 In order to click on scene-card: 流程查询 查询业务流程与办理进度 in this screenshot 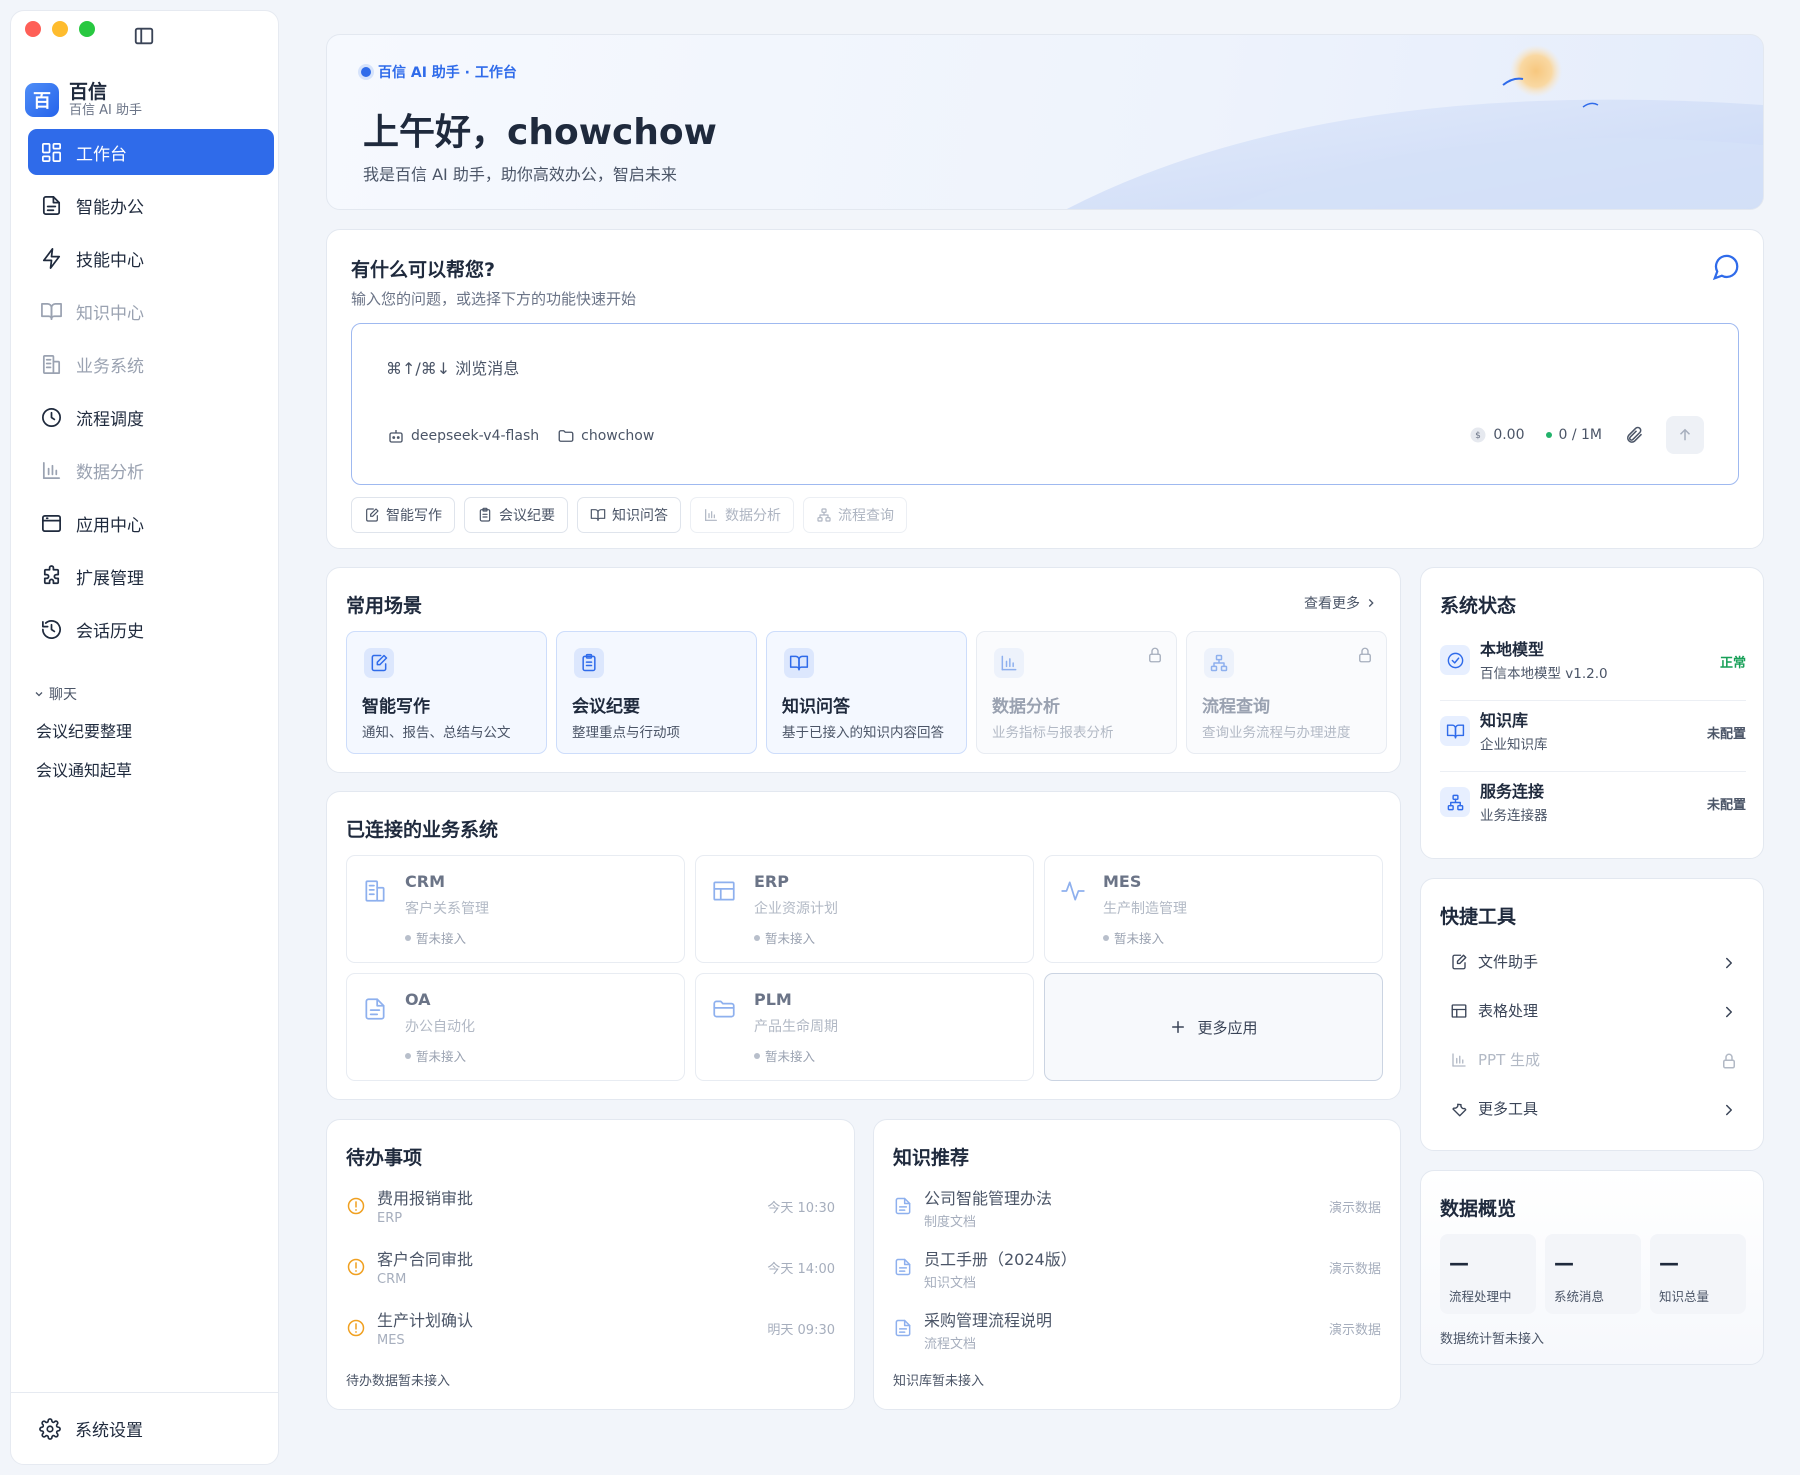, I will do `click(1286, 692)`.